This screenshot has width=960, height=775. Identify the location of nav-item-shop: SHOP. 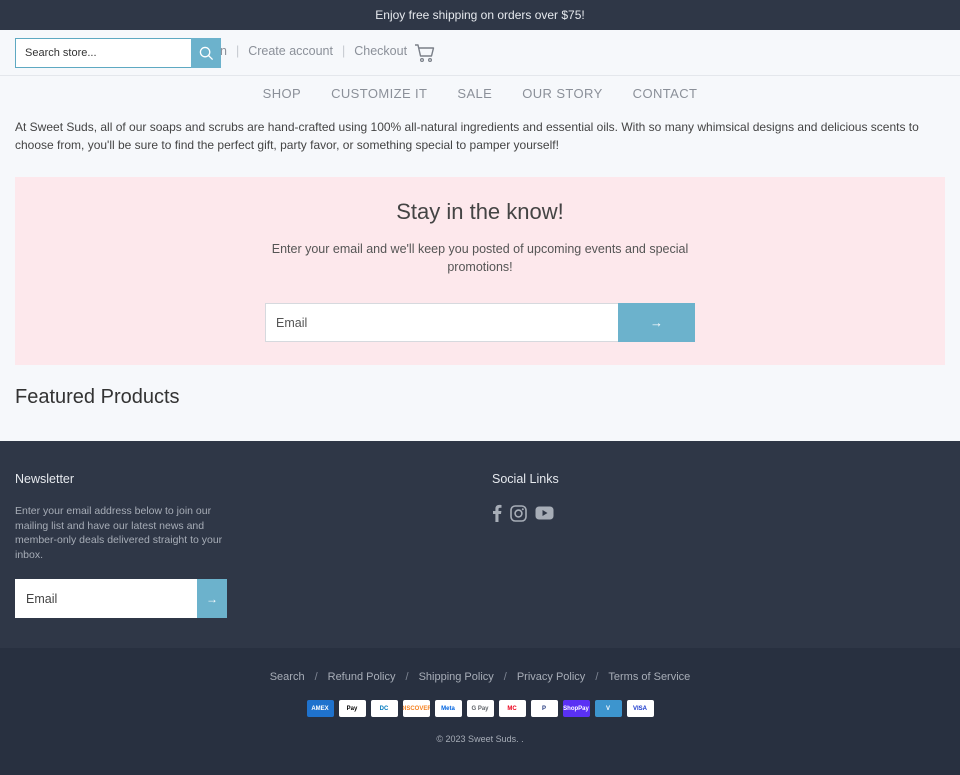
(282, 97).